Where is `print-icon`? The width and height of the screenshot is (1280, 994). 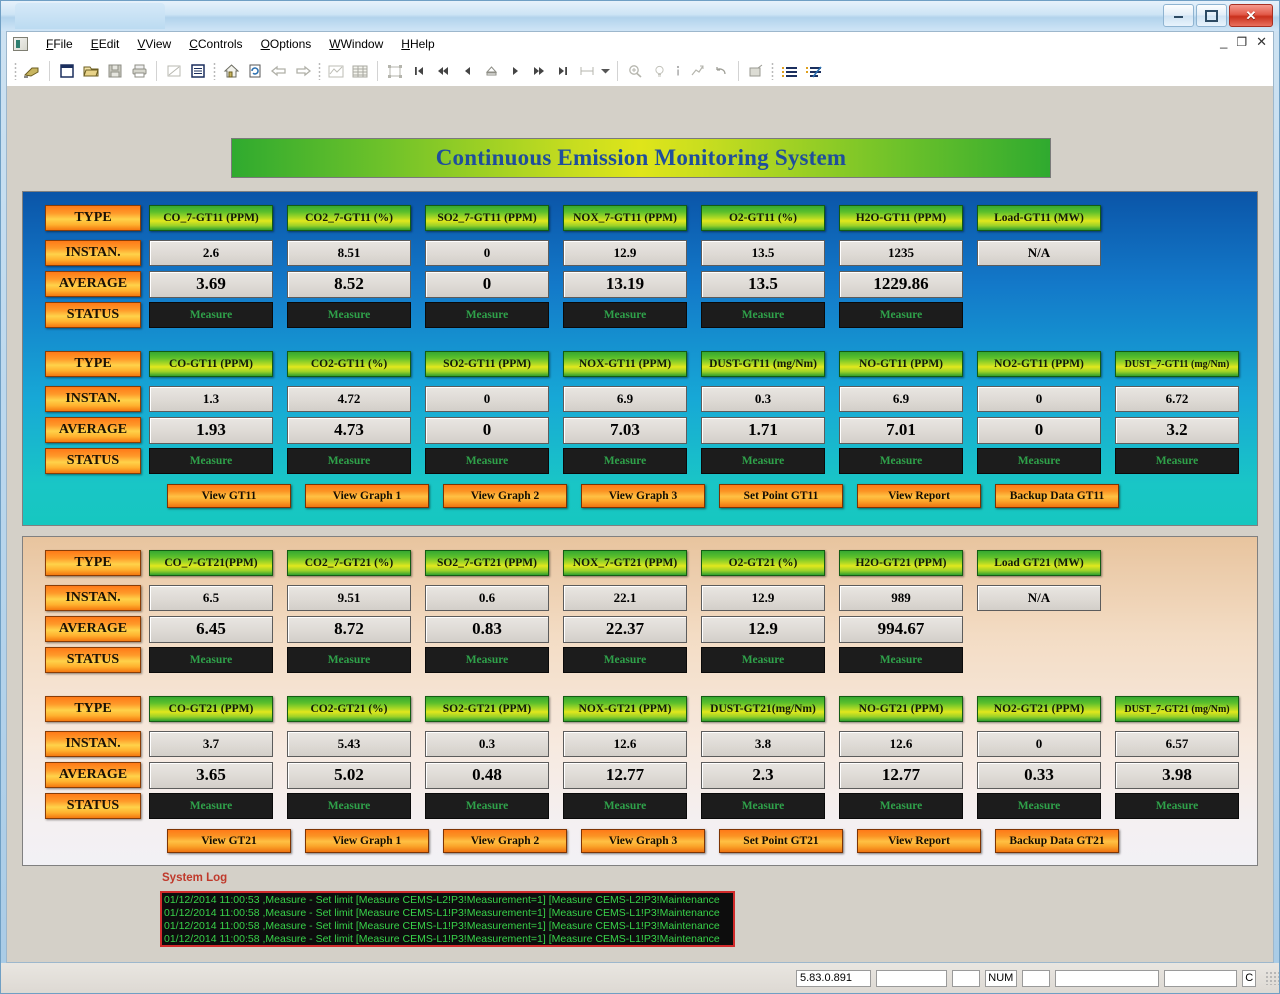 print-icon is located at coordinates (139, 71).